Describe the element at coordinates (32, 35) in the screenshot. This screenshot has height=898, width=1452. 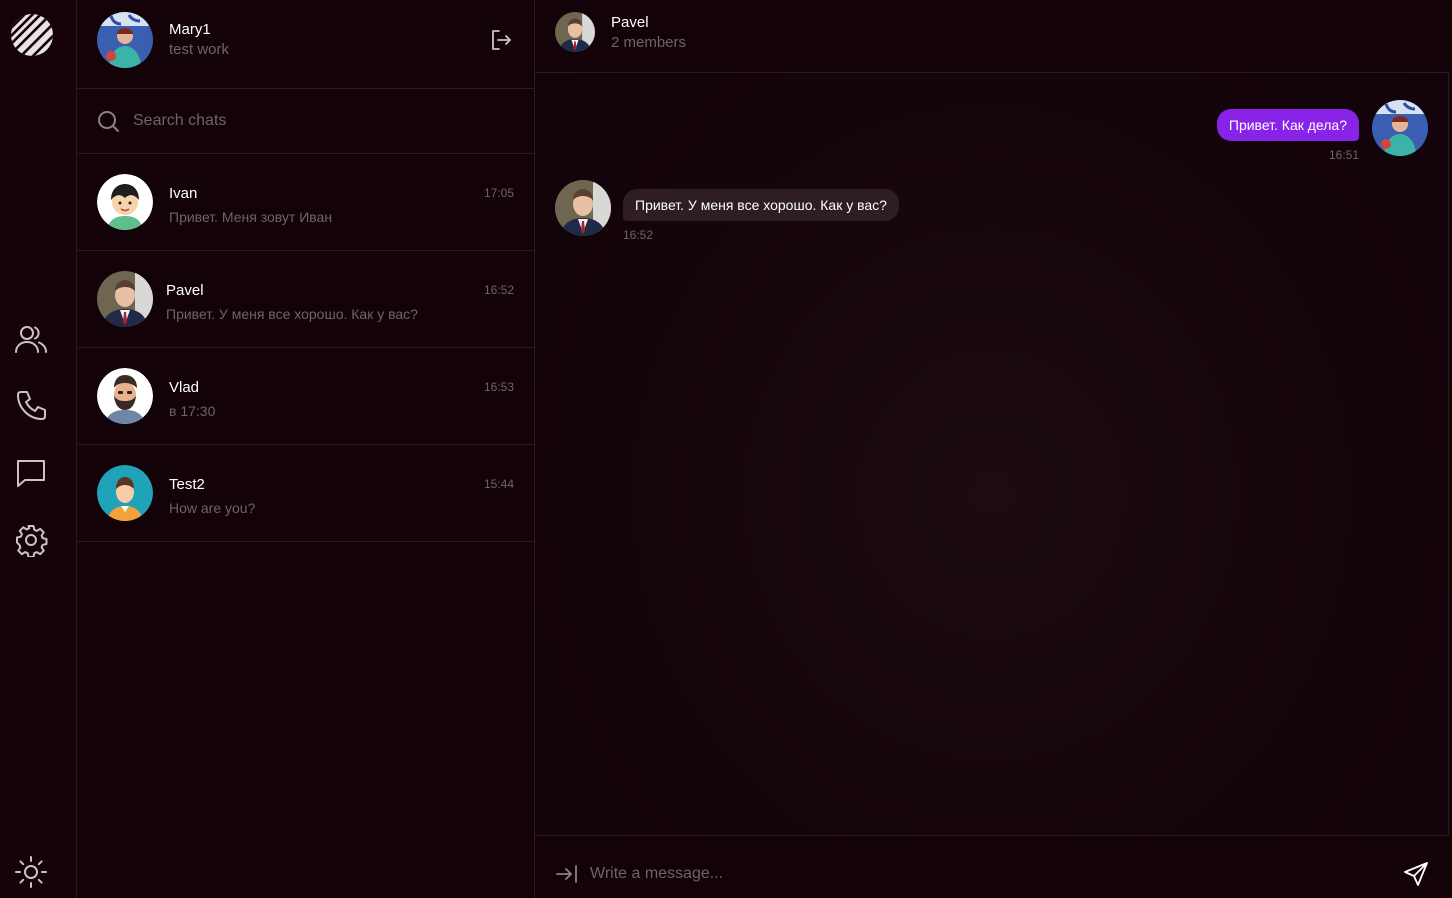
I see `logo-icon` at that location.